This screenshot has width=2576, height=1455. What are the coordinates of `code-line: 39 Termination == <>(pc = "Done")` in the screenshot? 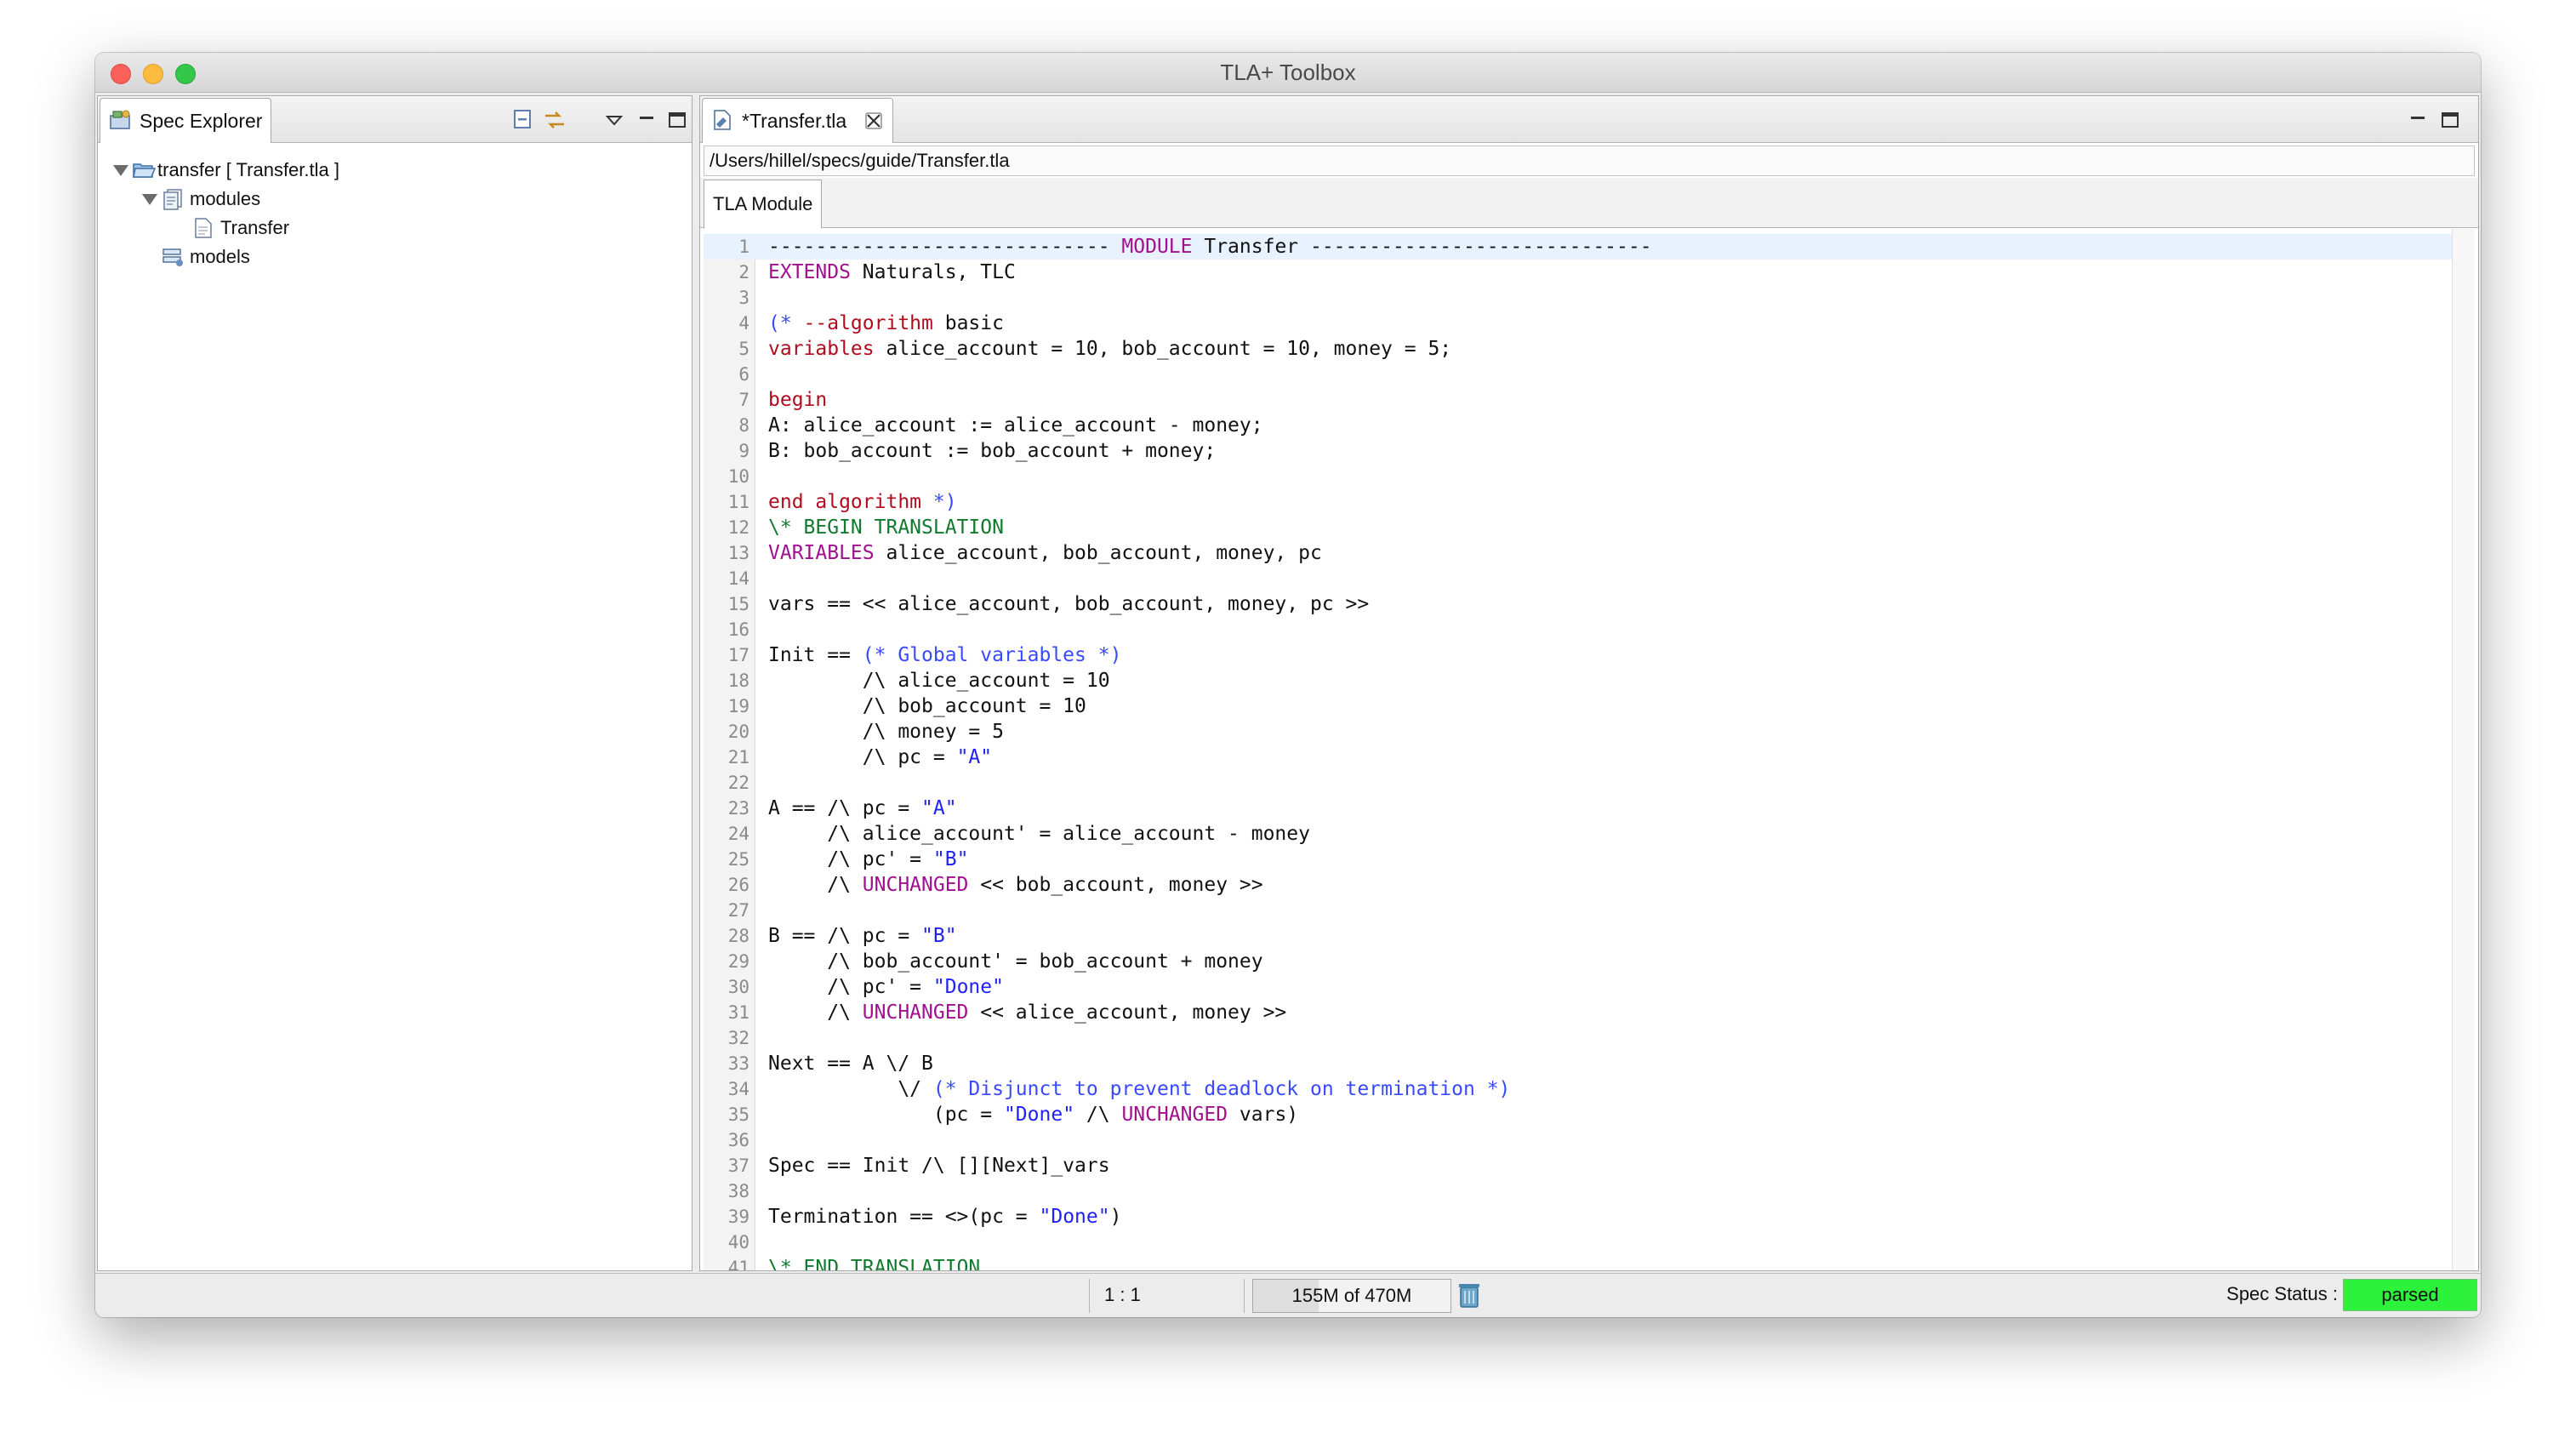 It's located at (1590, 1217).